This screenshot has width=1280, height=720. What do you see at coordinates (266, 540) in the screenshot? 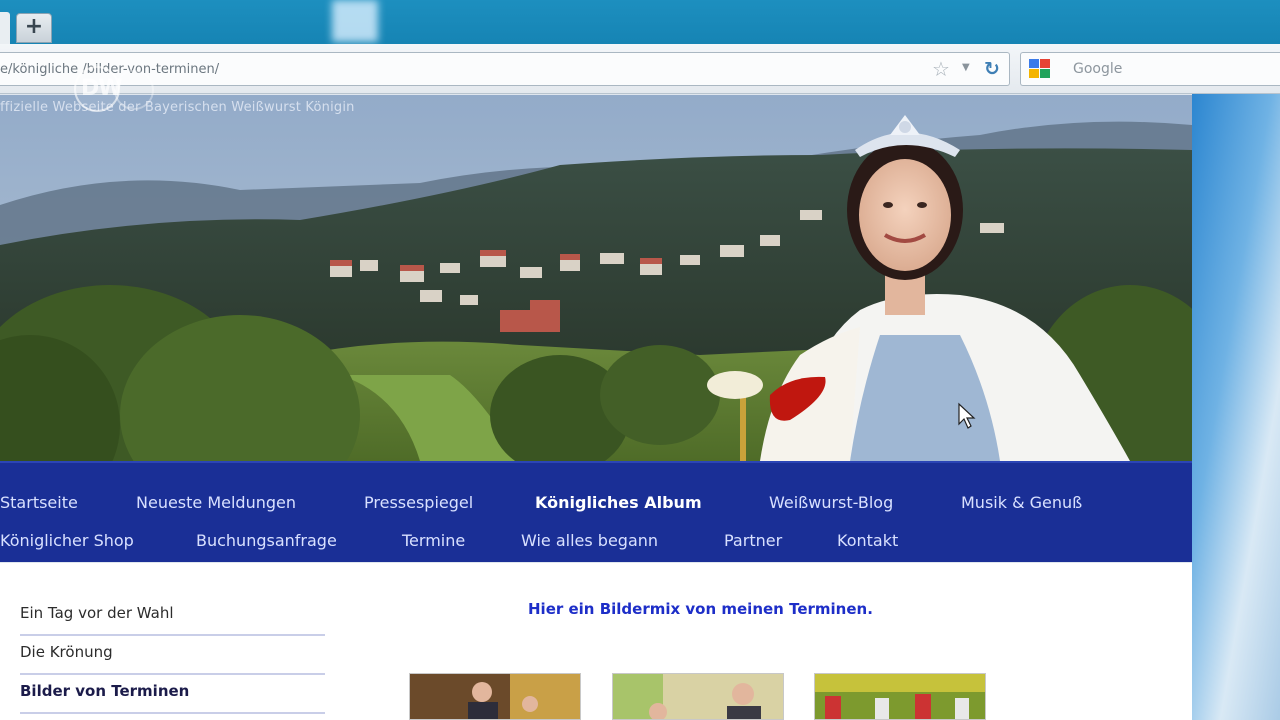
I see `nav-buchungsanfrage: Buchungsanfrage` at bounding box center [266, 540].